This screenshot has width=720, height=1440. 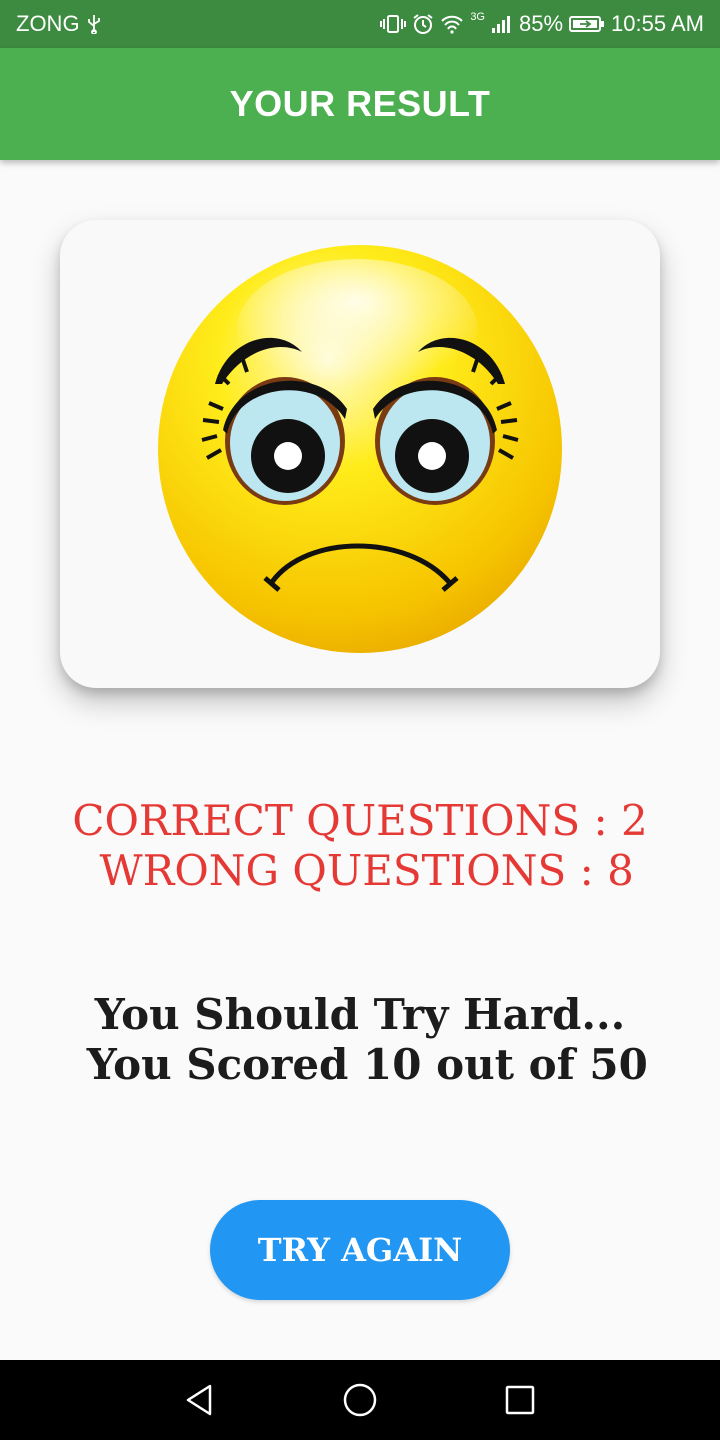 I want to click on battery-percent: 85%, so click(x=541, y=23).